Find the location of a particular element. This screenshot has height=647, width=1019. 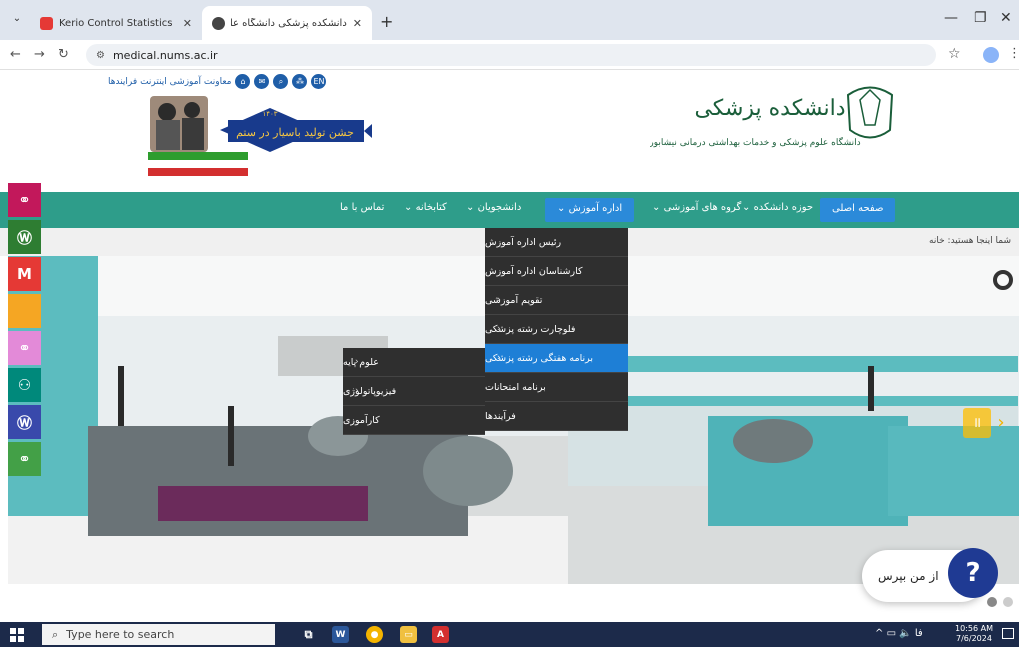

dropdown-item-label: برنامه هفتگی رشته پزشکی is located at coordinates (539, 358).